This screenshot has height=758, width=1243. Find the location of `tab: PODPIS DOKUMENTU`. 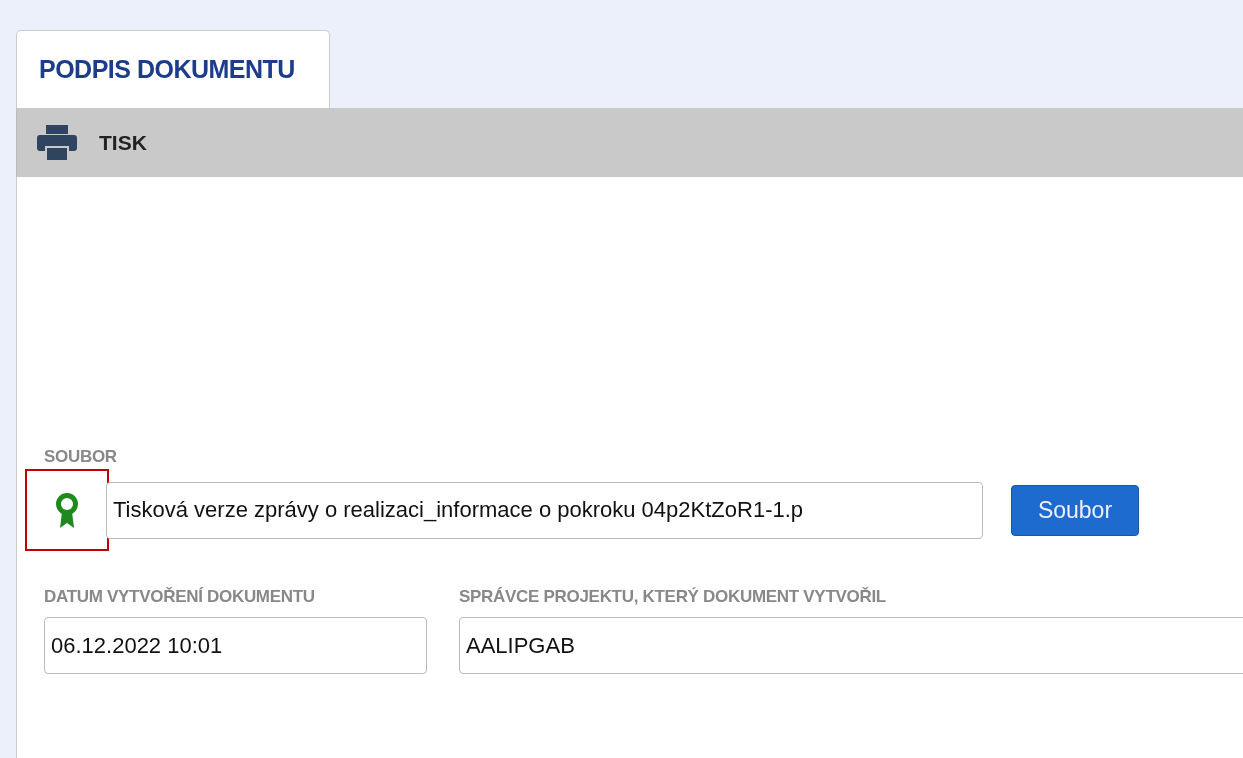

tab: PODPIS DOKUMENTU is located at coordinates (173, 69).